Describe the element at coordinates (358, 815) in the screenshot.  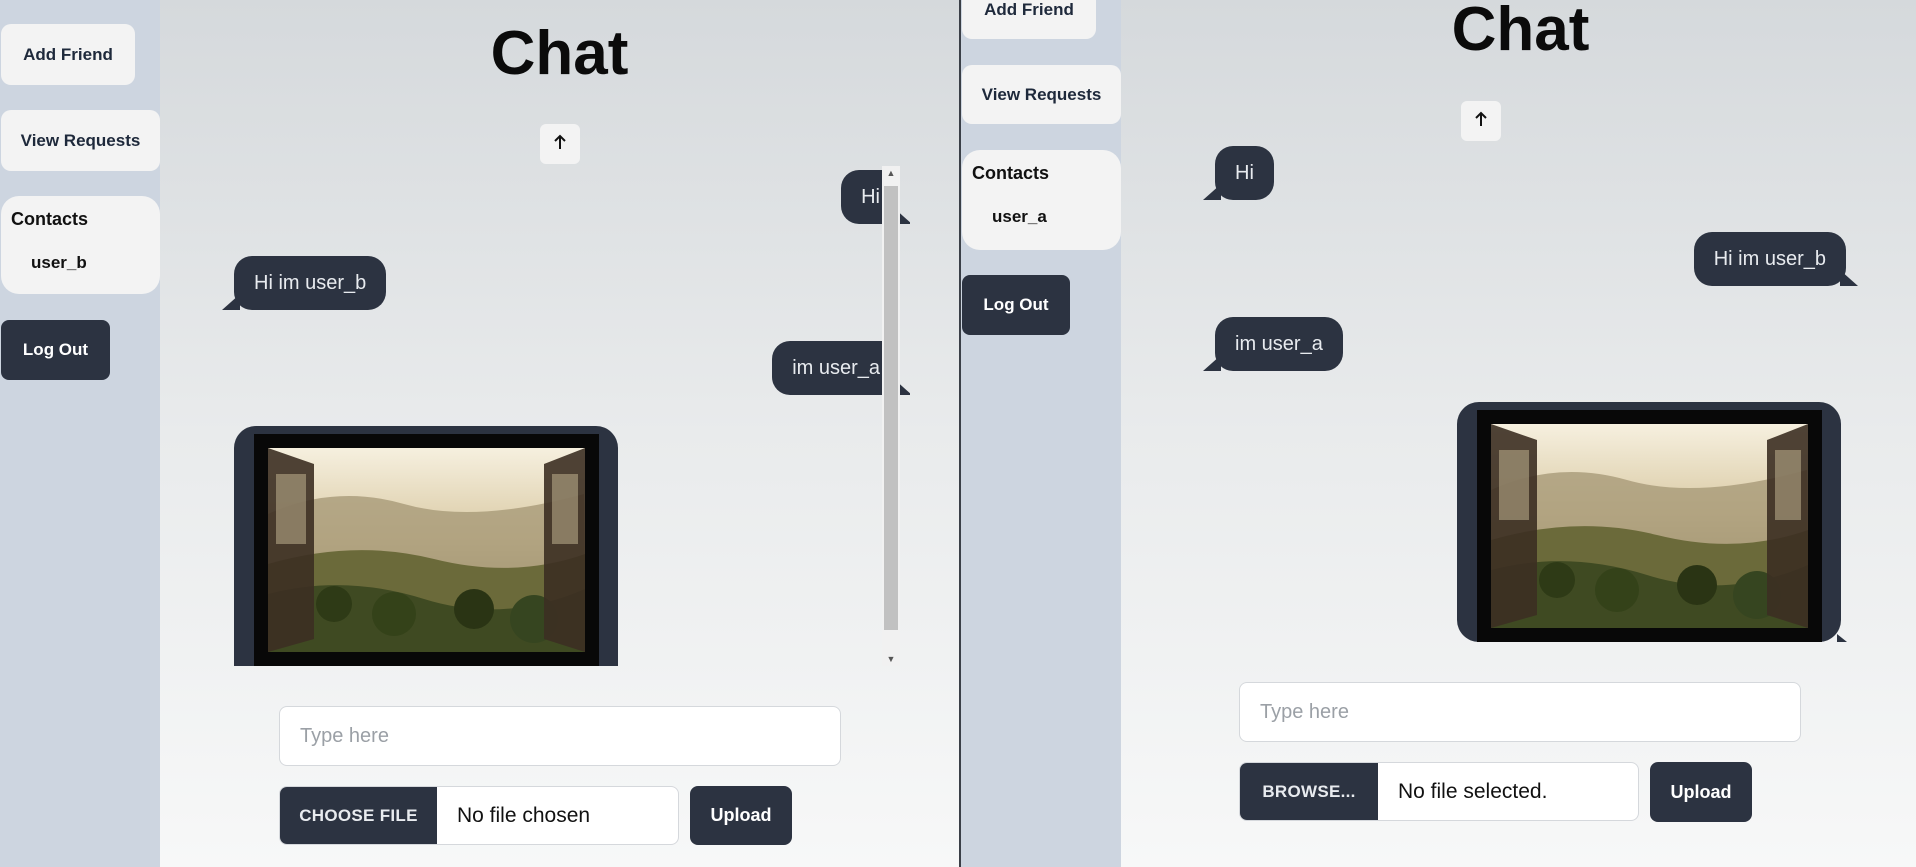
I see `choose-file-button: CHOOSE FILE` at that location.